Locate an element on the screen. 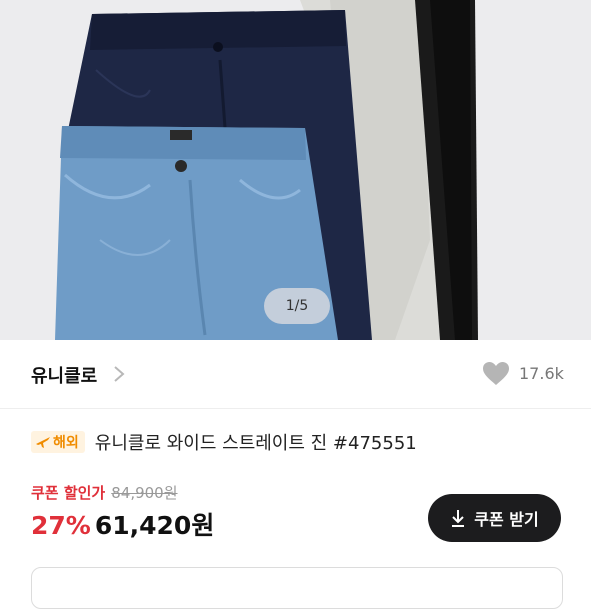 This screenshot has width=591, height=609. heart-icon is located at coordinates (496, 374).